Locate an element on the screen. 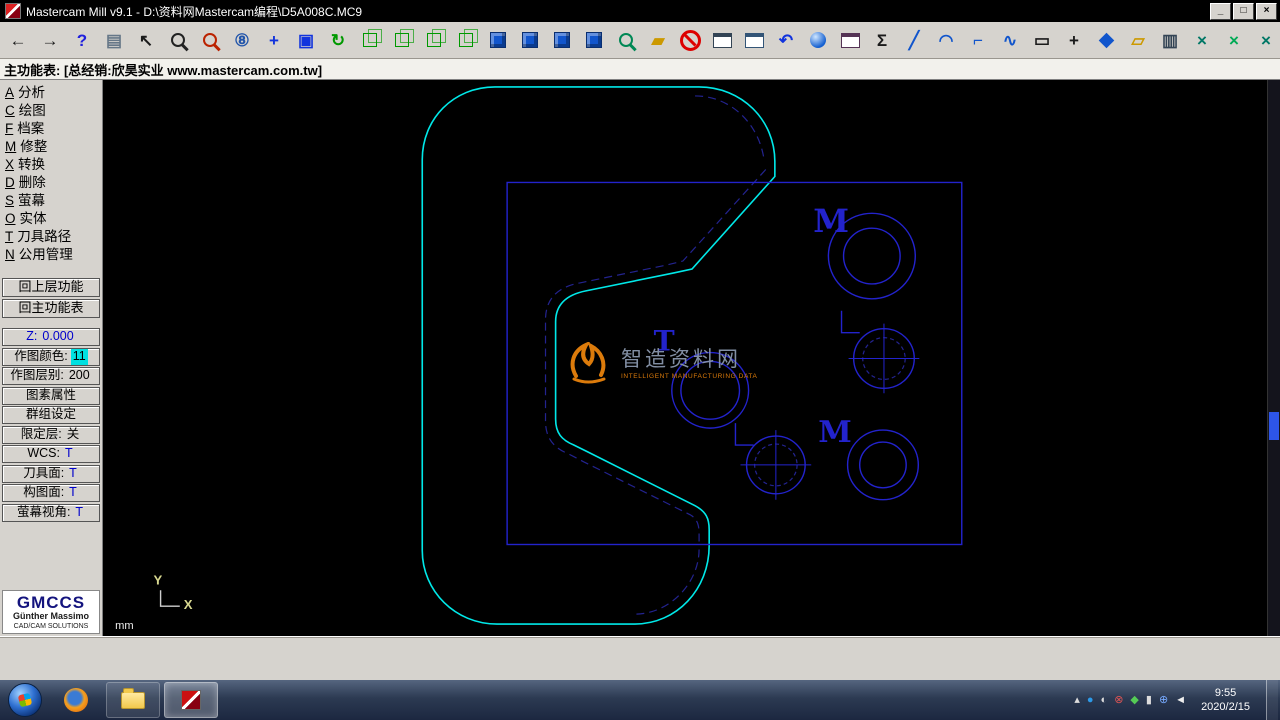  trim-1-button: × is located at coordinates (1202, 40).